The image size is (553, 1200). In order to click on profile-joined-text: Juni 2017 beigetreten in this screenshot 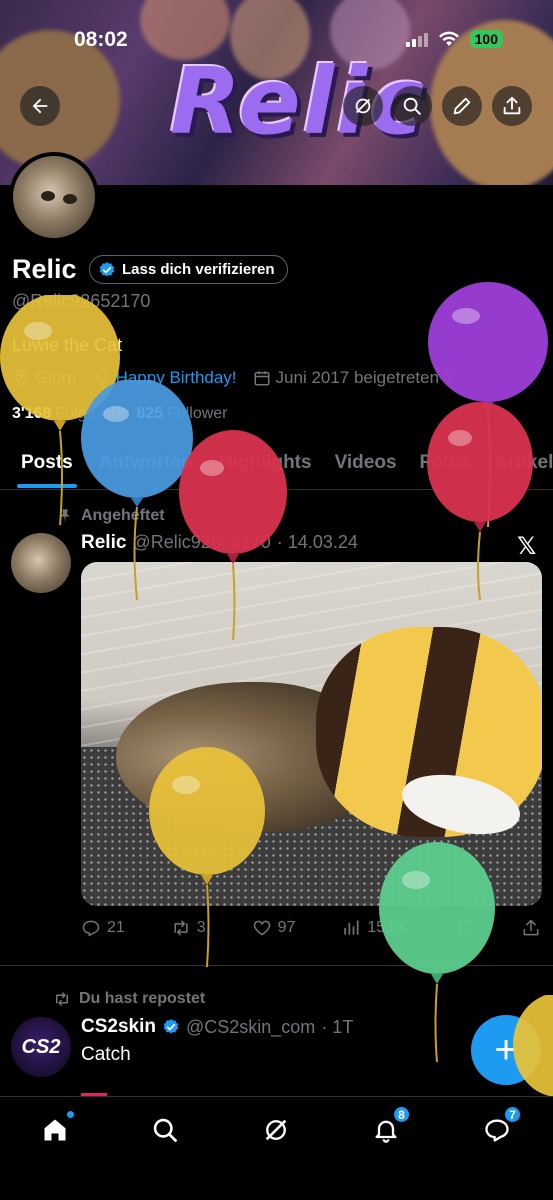, I will do `click(357, 377)`.